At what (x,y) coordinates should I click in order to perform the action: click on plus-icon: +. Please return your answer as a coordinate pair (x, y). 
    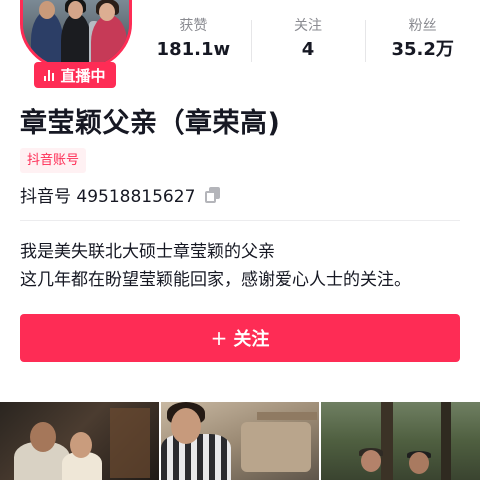
    Looking at the image, I should click on (219, 338).